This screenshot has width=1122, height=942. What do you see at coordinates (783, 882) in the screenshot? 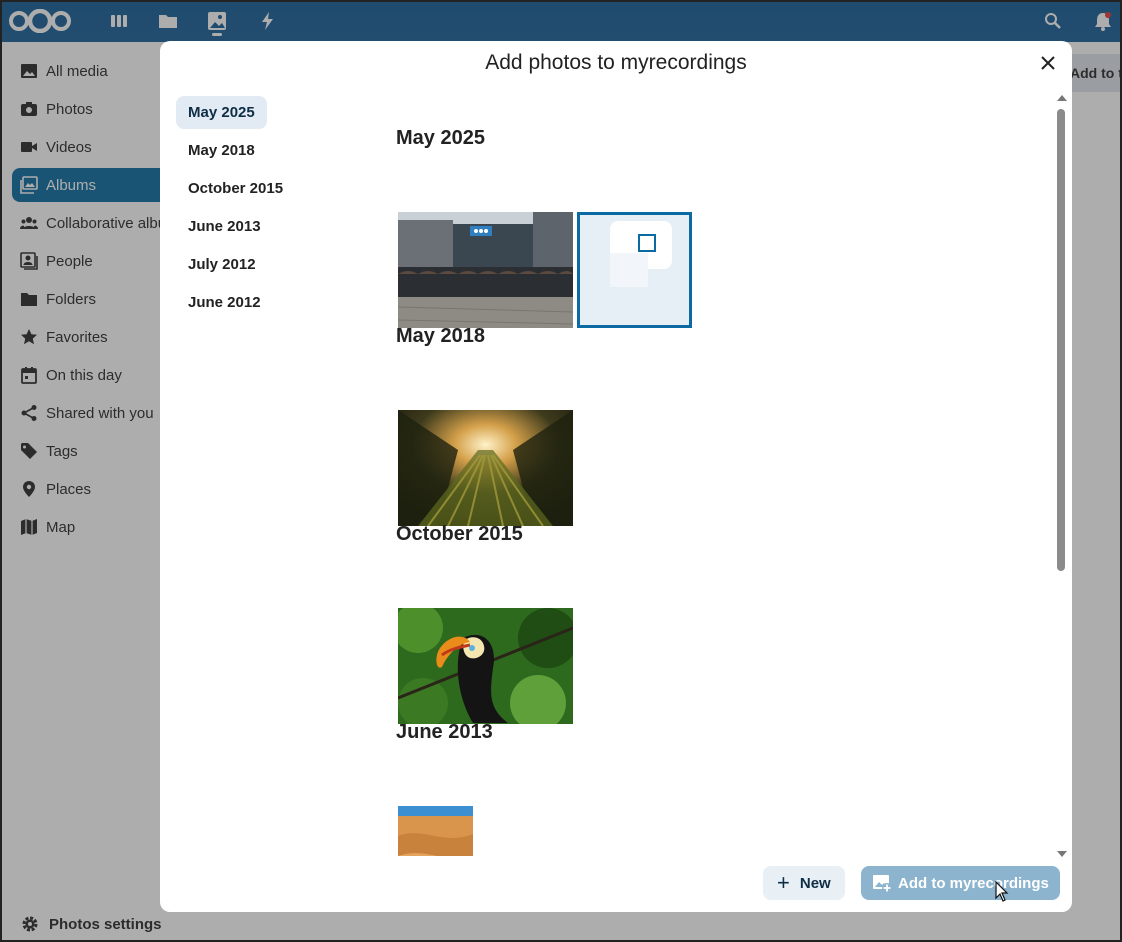
I see `plus-icon: +` at bounding box center [783, 882].